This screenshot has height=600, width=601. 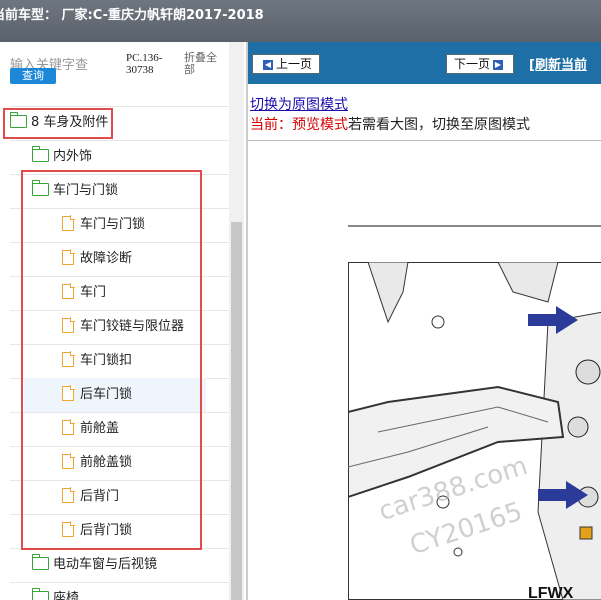 I want to click on diagram-top-rule, so click(x=474, y=226).